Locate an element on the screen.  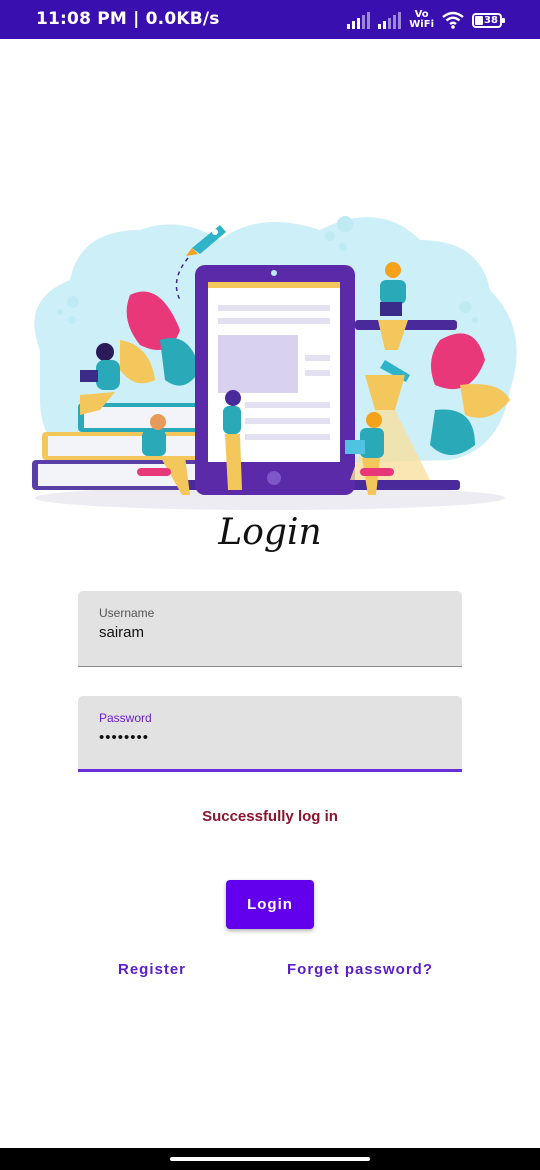
username-field: Username is located at coordinates (270, 629).